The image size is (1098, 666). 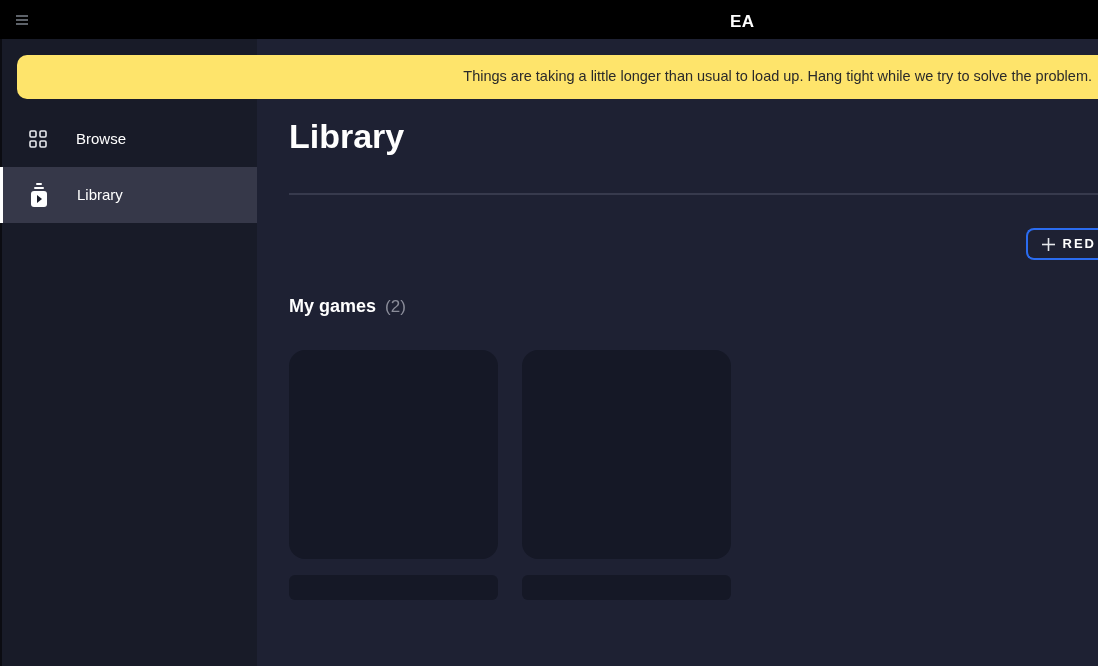 What do you see at coordinates (742, 22) in the screenshot?
I see `logo: EA` at bounding box center [742, 22].